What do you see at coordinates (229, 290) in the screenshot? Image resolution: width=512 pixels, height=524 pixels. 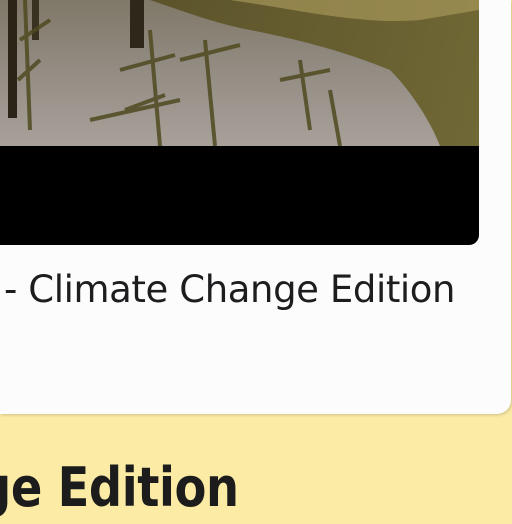 I see `video-title: - Climate Change Edition` at bounding box center [229, 290].